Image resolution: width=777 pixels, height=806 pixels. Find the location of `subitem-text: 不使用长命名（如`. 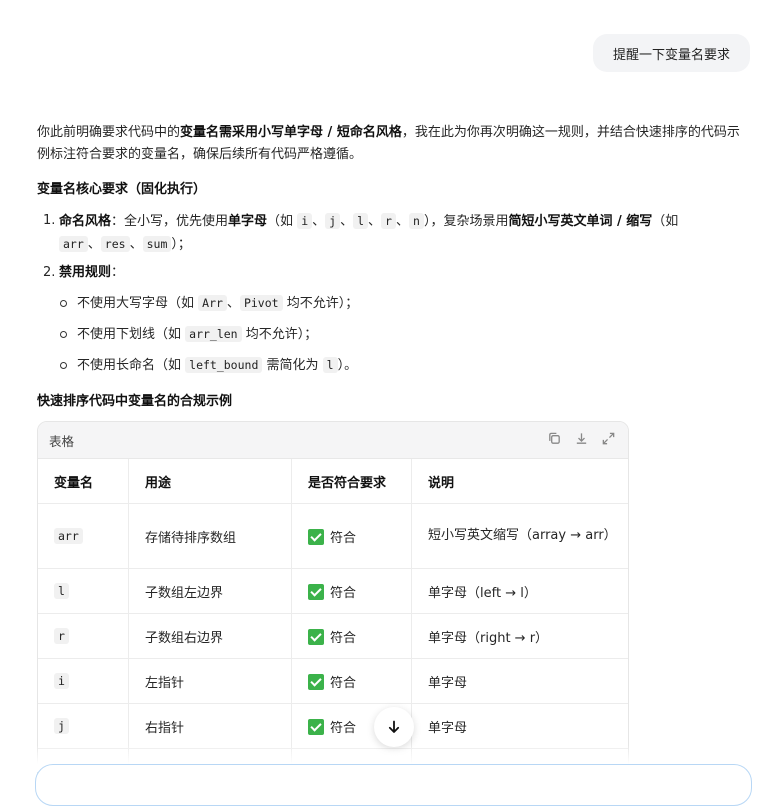

subitem-text: 不使用长命名（如 is located at coordinates (131, 365).